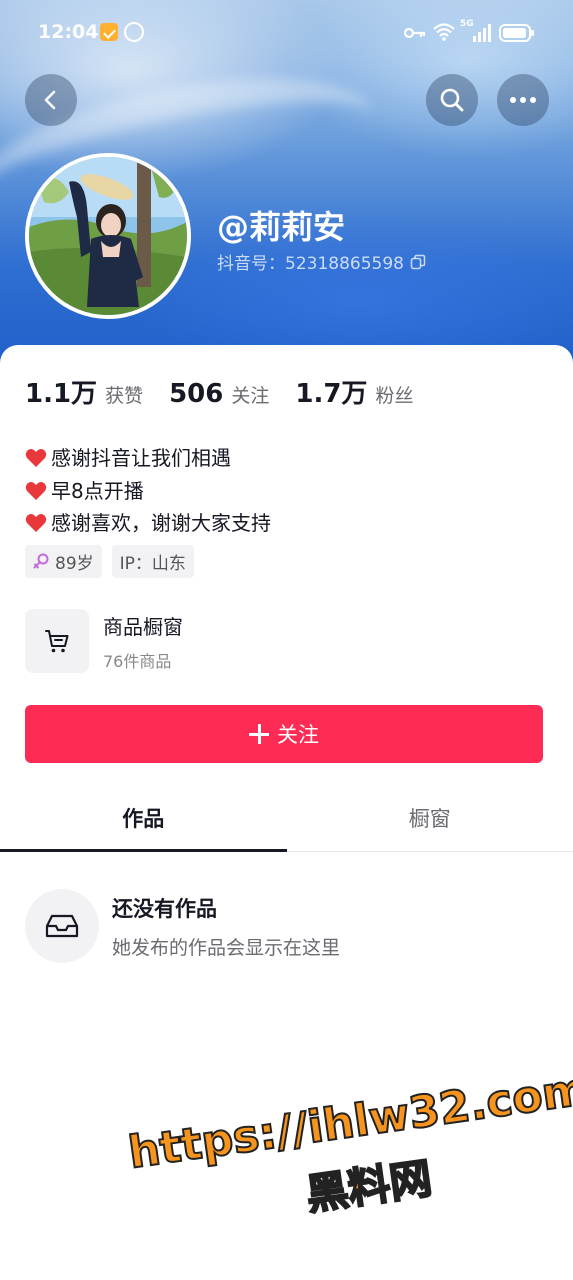 This screenshot has height=1280, width=573. Describe the element at coordinates (196, 394) in the screenshot. I see `stat-value: 506` at that location.